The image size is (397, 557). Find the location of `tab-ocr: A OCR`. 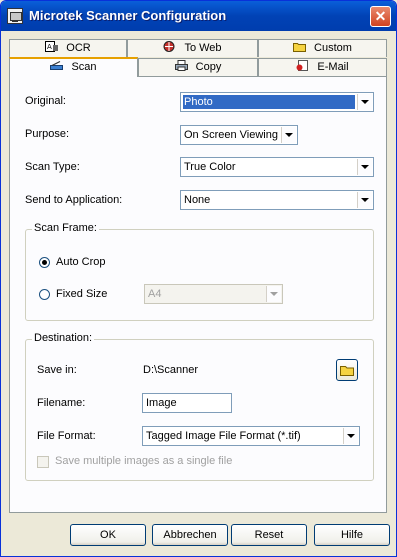

tab-ocr: A OCR is located at coordinates (68, 48).